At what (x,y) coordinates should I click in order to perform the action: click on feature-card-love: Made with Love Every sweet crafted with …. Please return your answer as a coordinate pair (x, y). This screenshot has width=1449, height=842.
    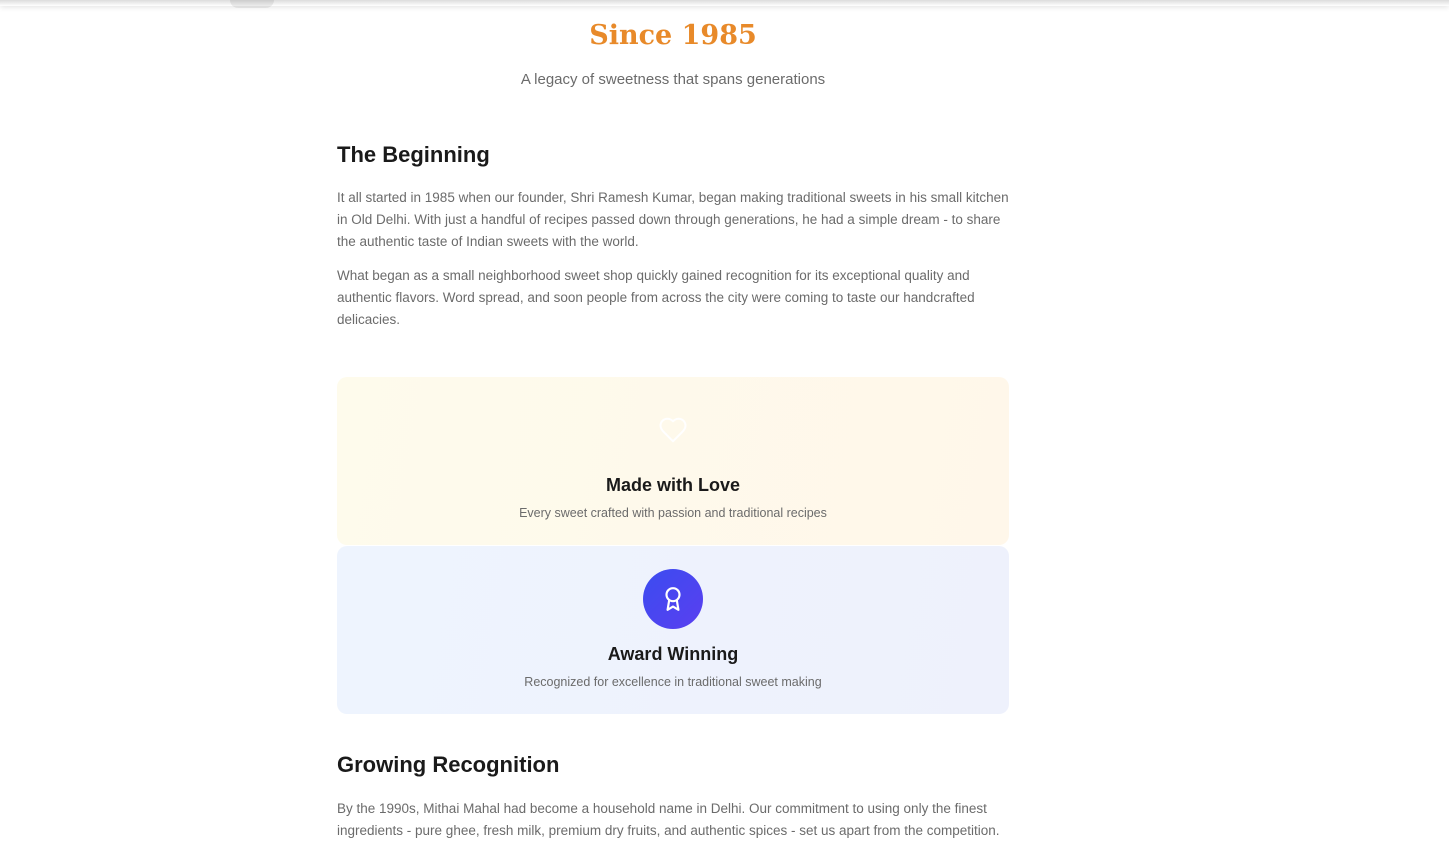
    Looking at the image, I should click on (673, 461).